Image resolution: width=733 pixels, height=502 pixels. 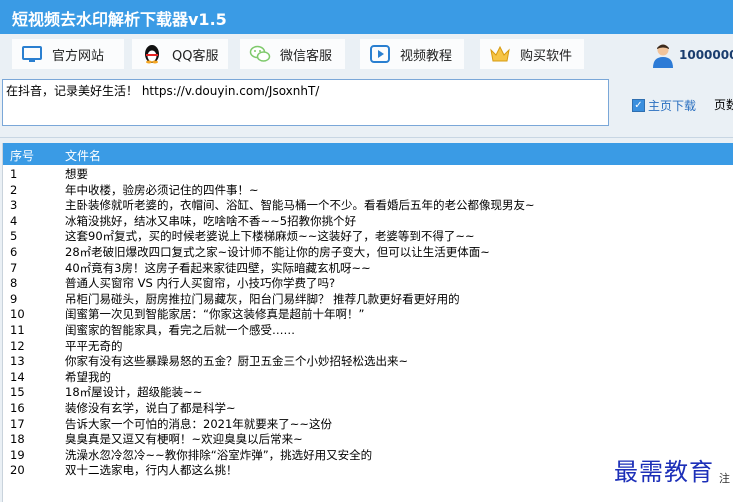 I want to click on user-account: 1000000, so click(x=692, y=55).